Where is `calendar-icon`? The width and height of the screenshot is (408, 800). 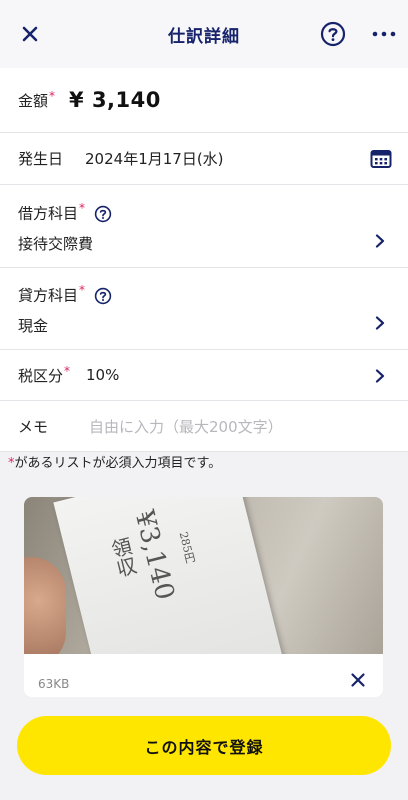 calendar-icon is located at coordinates (381, 159).